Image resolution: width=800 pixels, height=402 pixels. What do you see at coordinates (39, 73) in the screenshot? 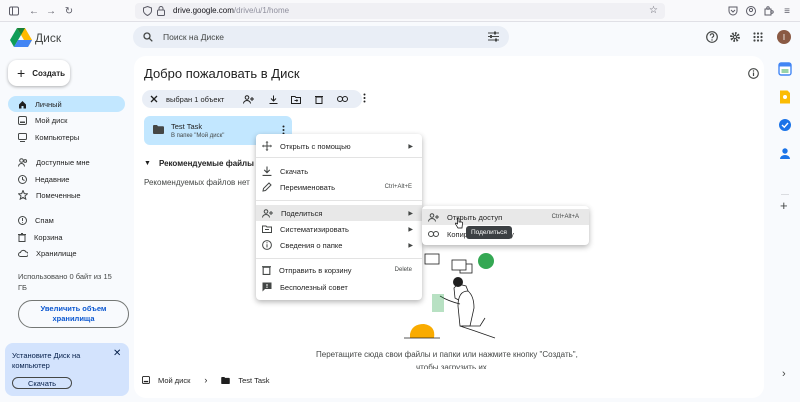
I see `new-button: + Создать` at bounding box center [39, 73].